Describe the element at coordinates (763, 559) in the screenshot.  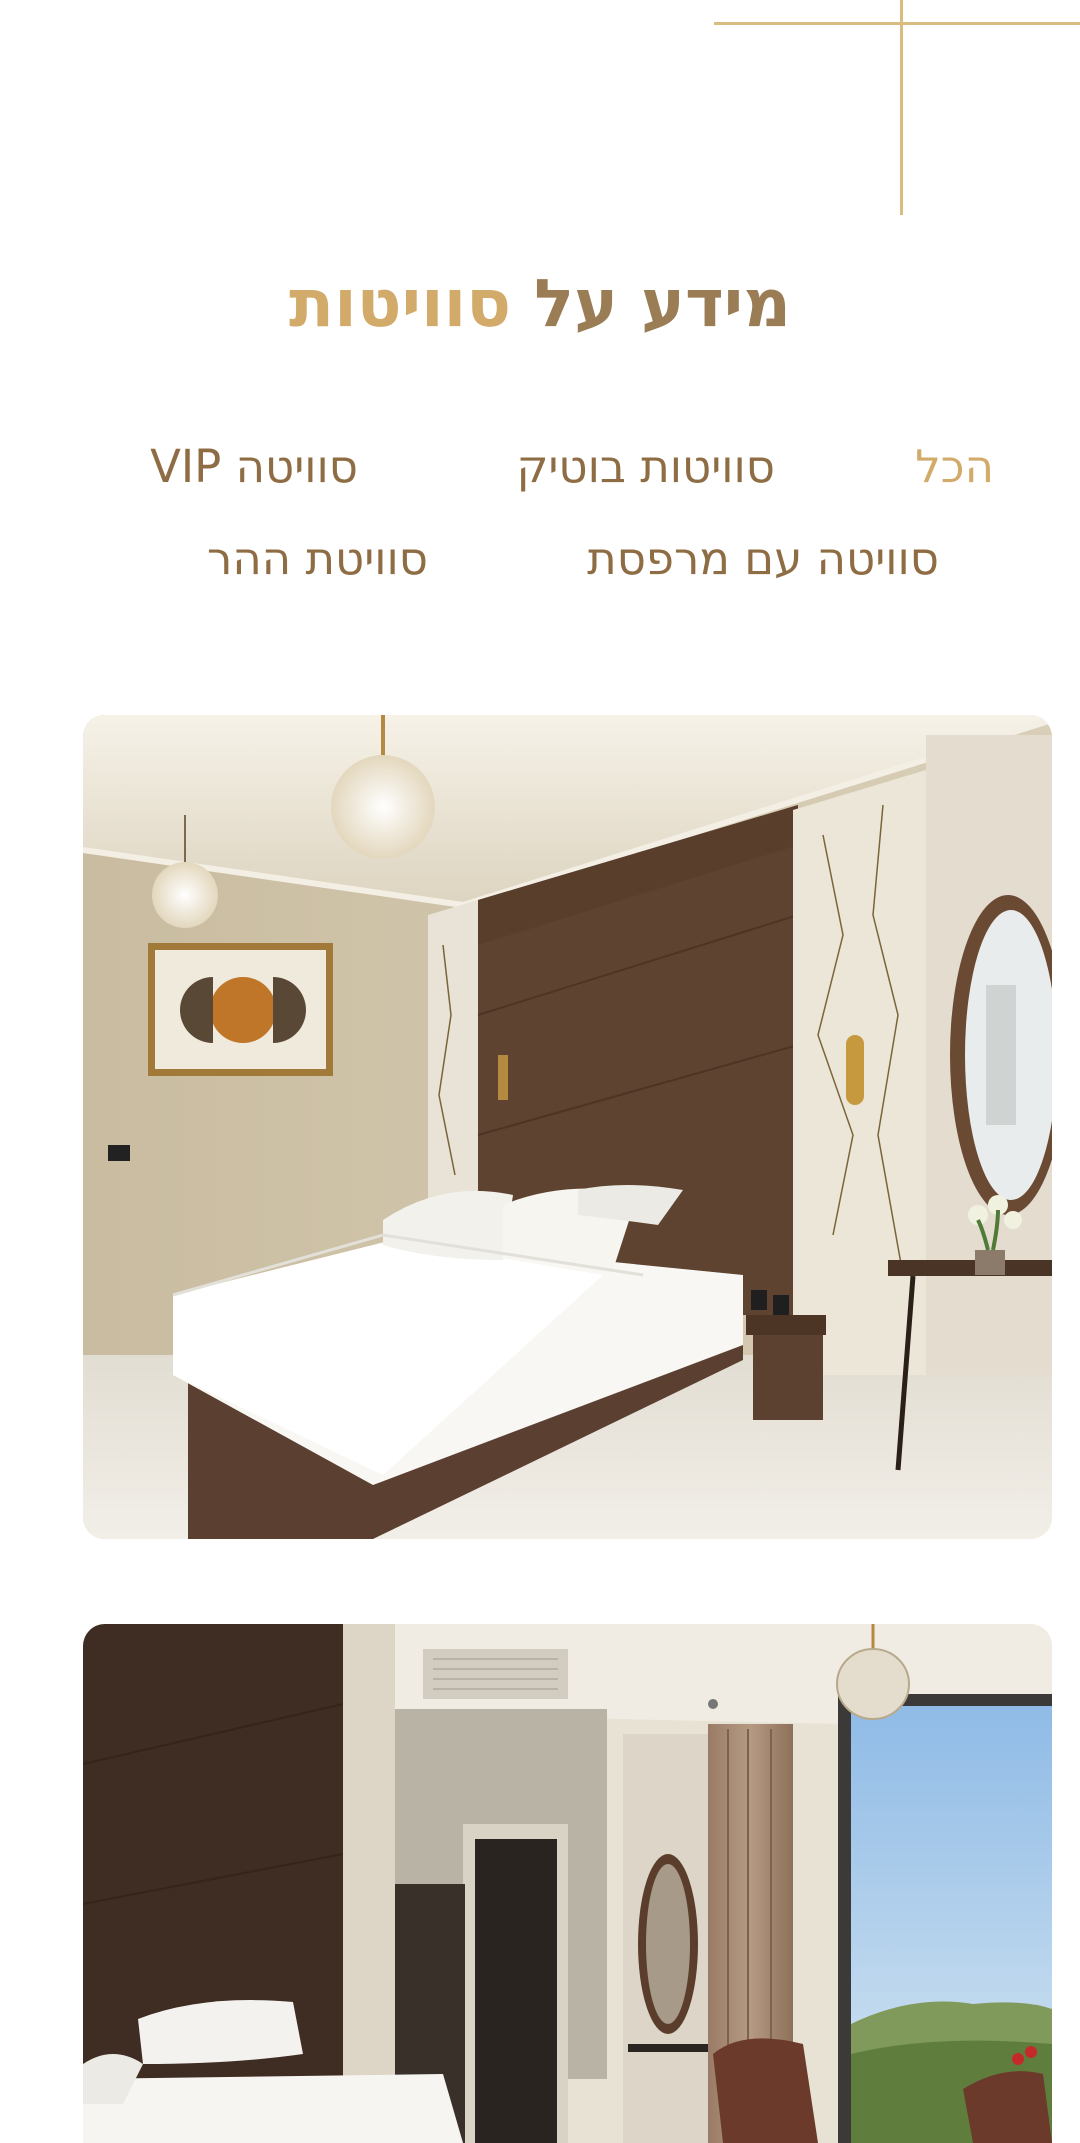
I see `filter-tab-balcony: סוויטה עם מרפסת` at that location.